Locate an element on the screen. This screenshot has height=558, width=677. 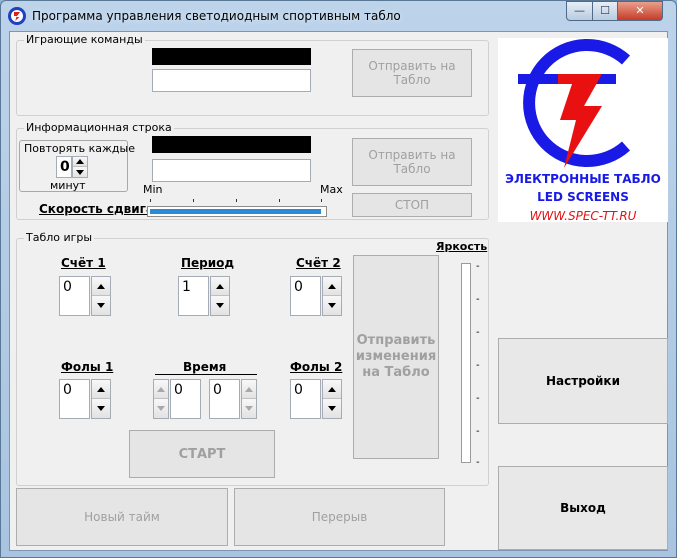
fouls1-spinner is located at coordinates (101, 399).